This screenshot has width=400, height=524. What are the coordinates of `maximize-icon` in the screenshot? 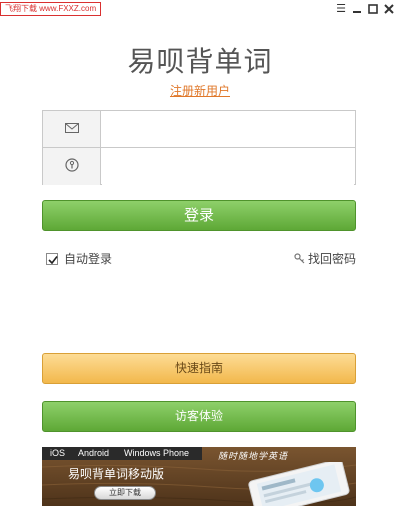 It's located at (373, 9).